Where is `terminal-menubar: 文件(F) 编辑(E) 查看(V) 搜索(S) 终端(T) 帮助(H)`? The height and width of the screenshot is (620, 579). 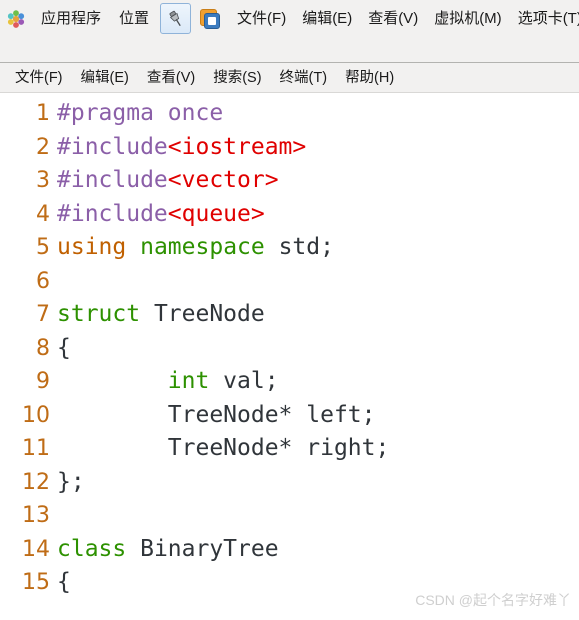
terminal-menubar: 文件(F) 编辑(E) 查看(V) 搜索(S) 终端(T) 帮助(H) is located at coordinates (289, 78).